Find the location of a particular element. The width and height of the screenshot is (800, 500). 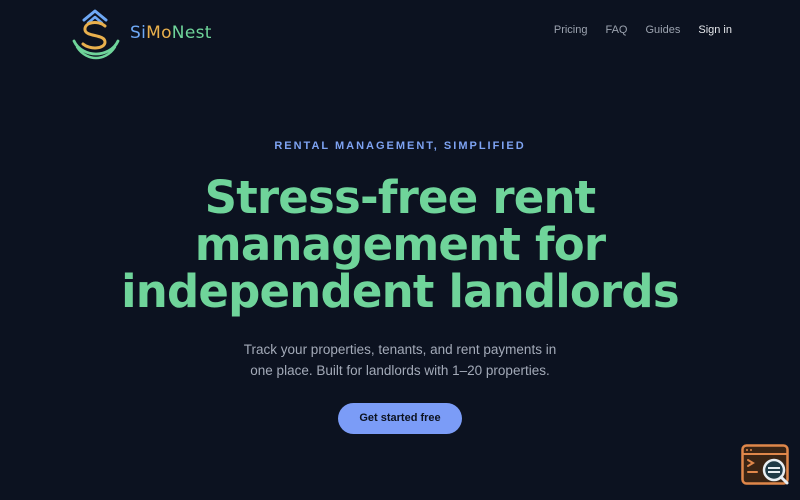

headline-line: management for is located at coordinates (400, 244).